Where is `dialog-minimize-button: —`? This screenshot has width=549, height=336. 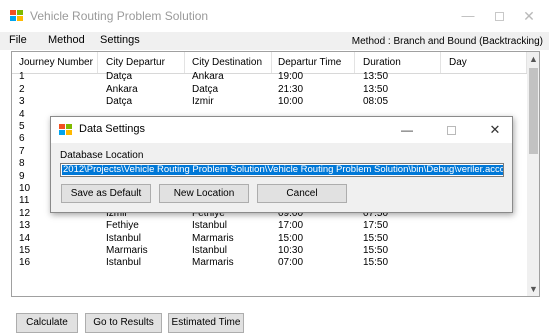
dialog-minimize-button: — is located at coordinates (407, 130).